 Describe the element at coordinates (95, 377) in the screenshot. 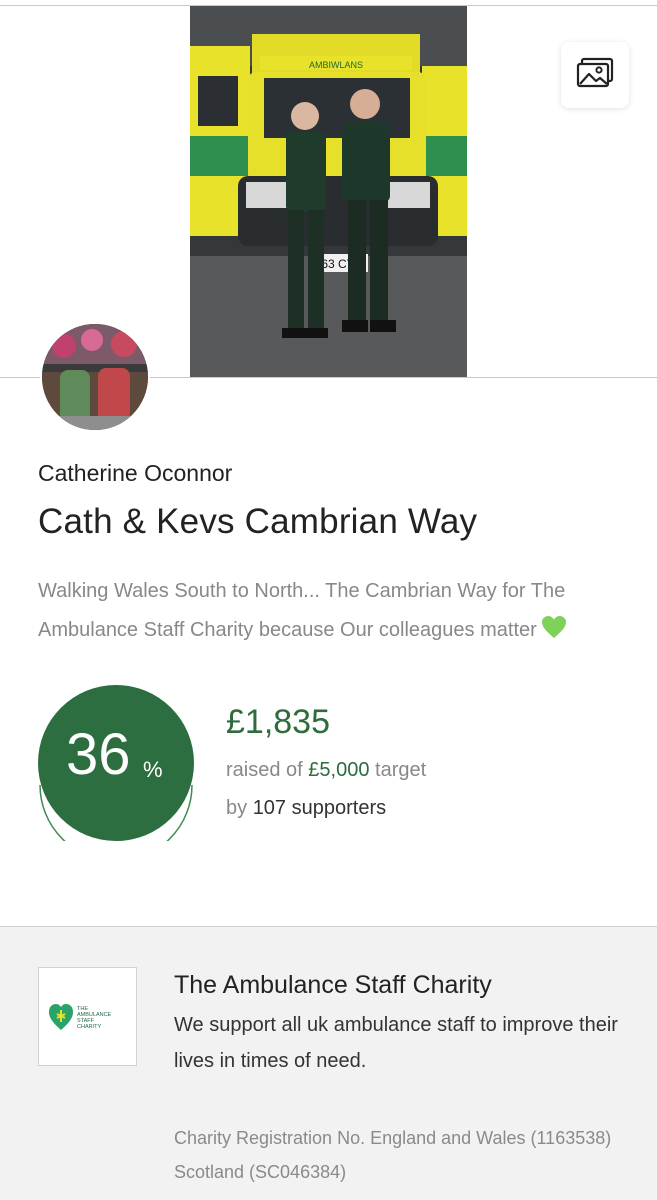

I see `avatar` at that location.